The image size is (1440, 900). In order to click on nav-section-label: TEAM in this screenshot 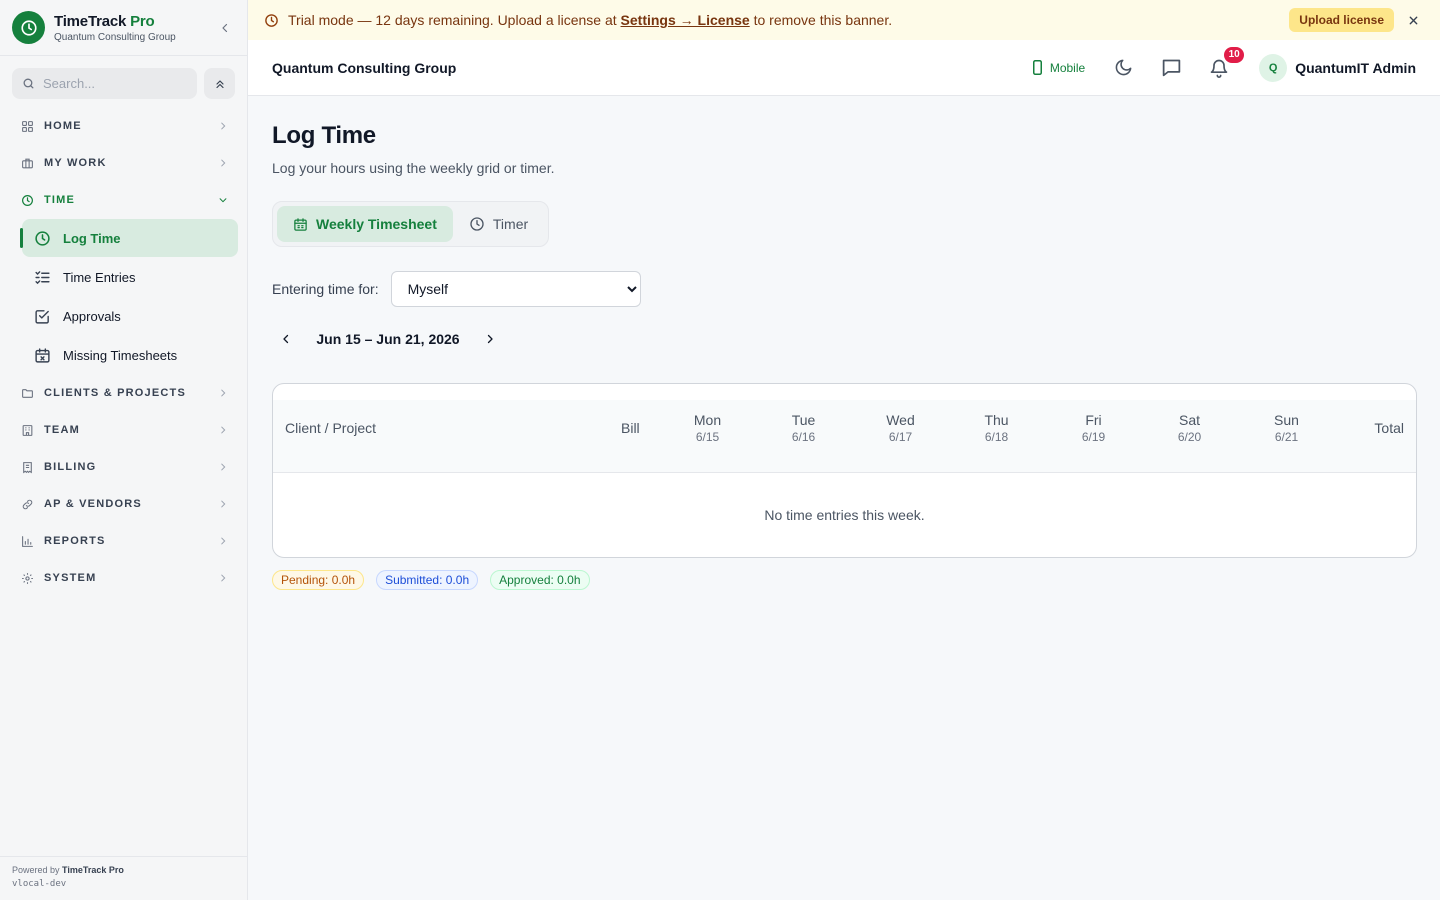, I will do `click(62, 430)`.